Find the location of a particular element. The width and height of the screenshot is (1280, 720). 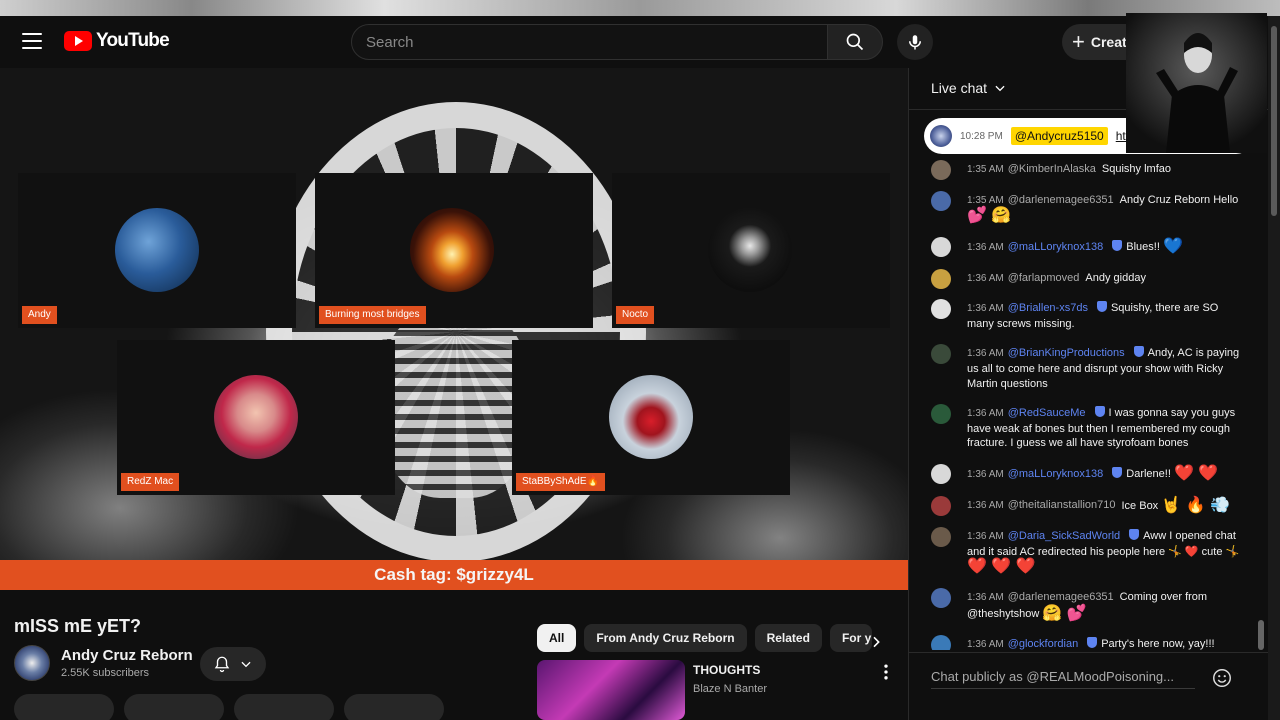

save-button is located at coordinates (284, 707).